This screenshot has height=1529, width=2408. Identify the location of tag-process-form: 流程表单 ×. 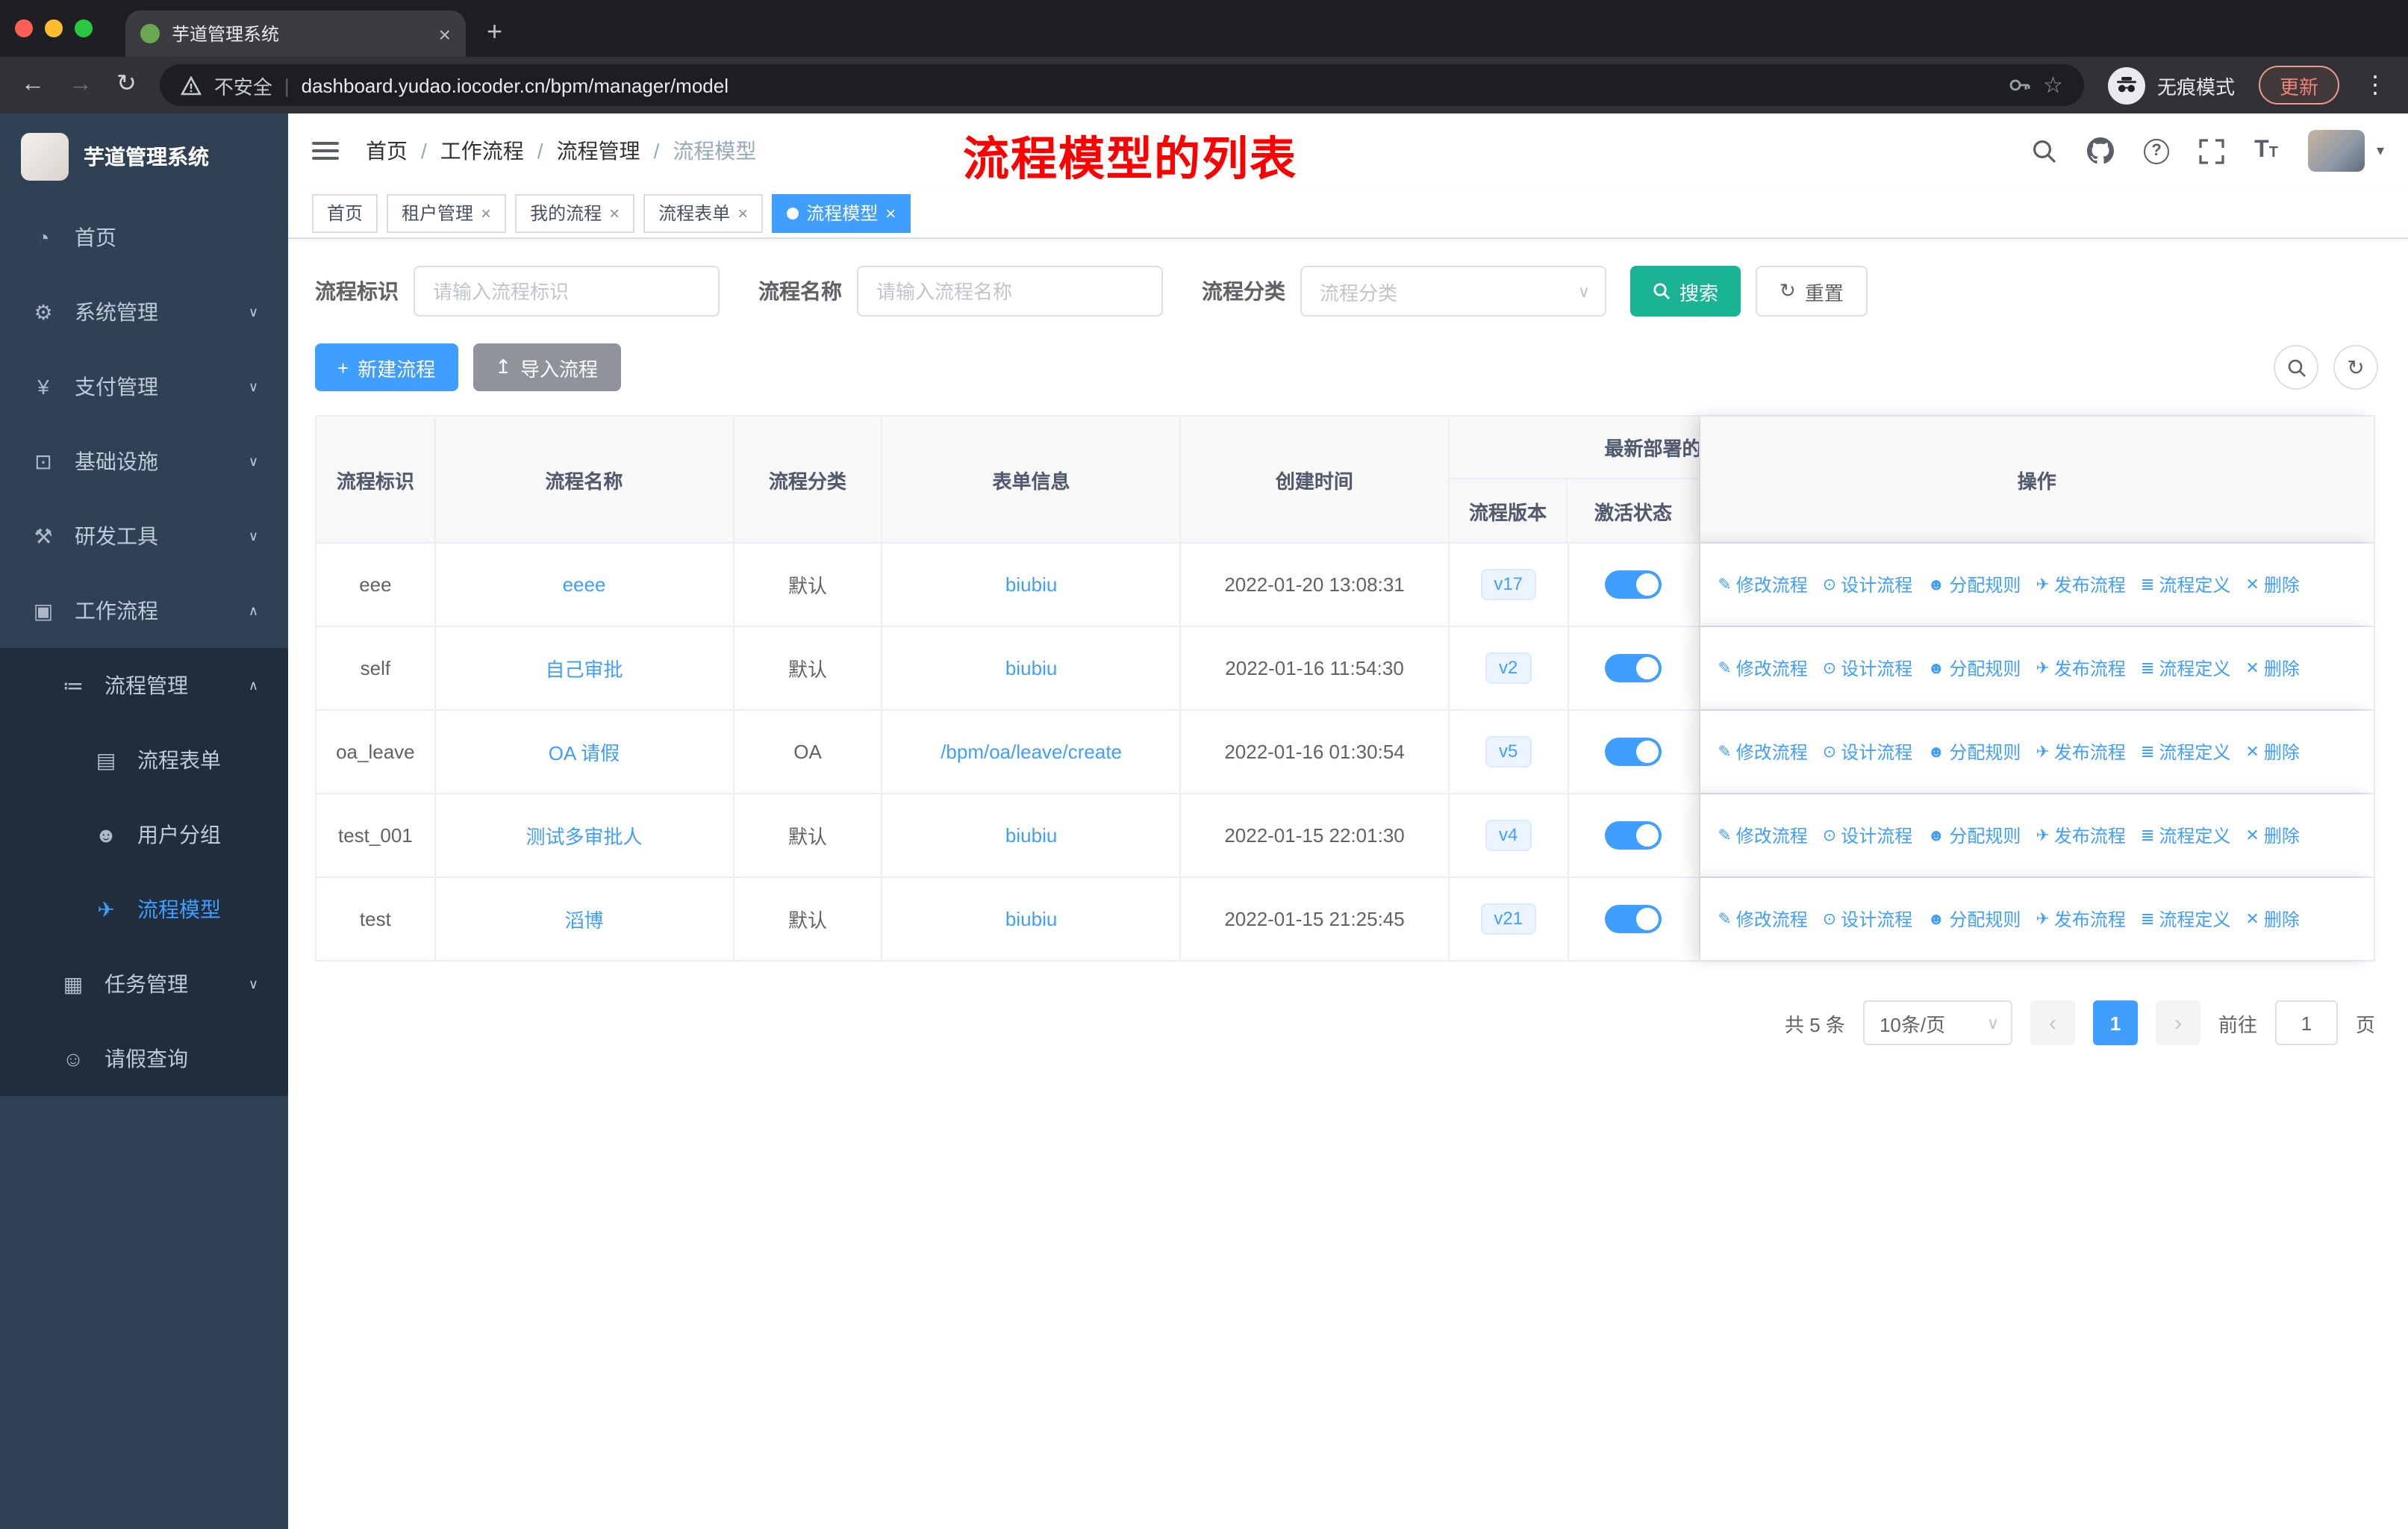
(703, 213).